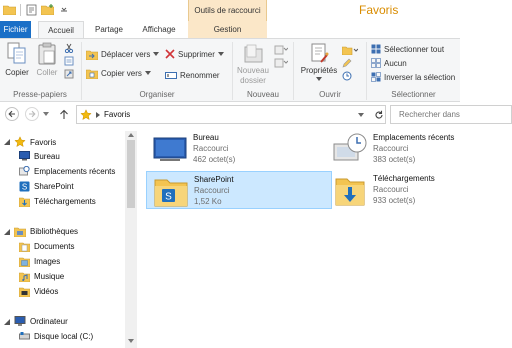 The width and height of the screenshot is (512, 348). I want to click on select-none-icon, so click(376, 63).